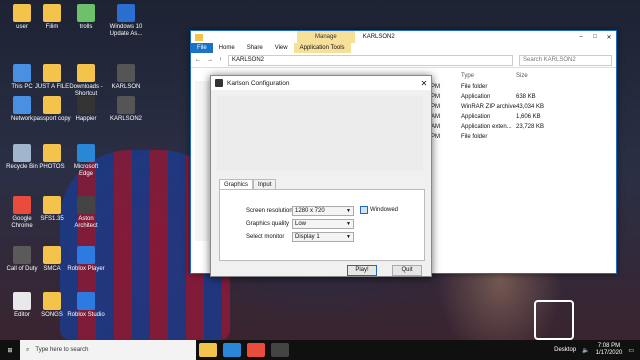 This screenshot has width=640, height=360. Describe the element at coordinates (198, 60) in the screenshot. I see `back-arrow-icon: ←` at that location.